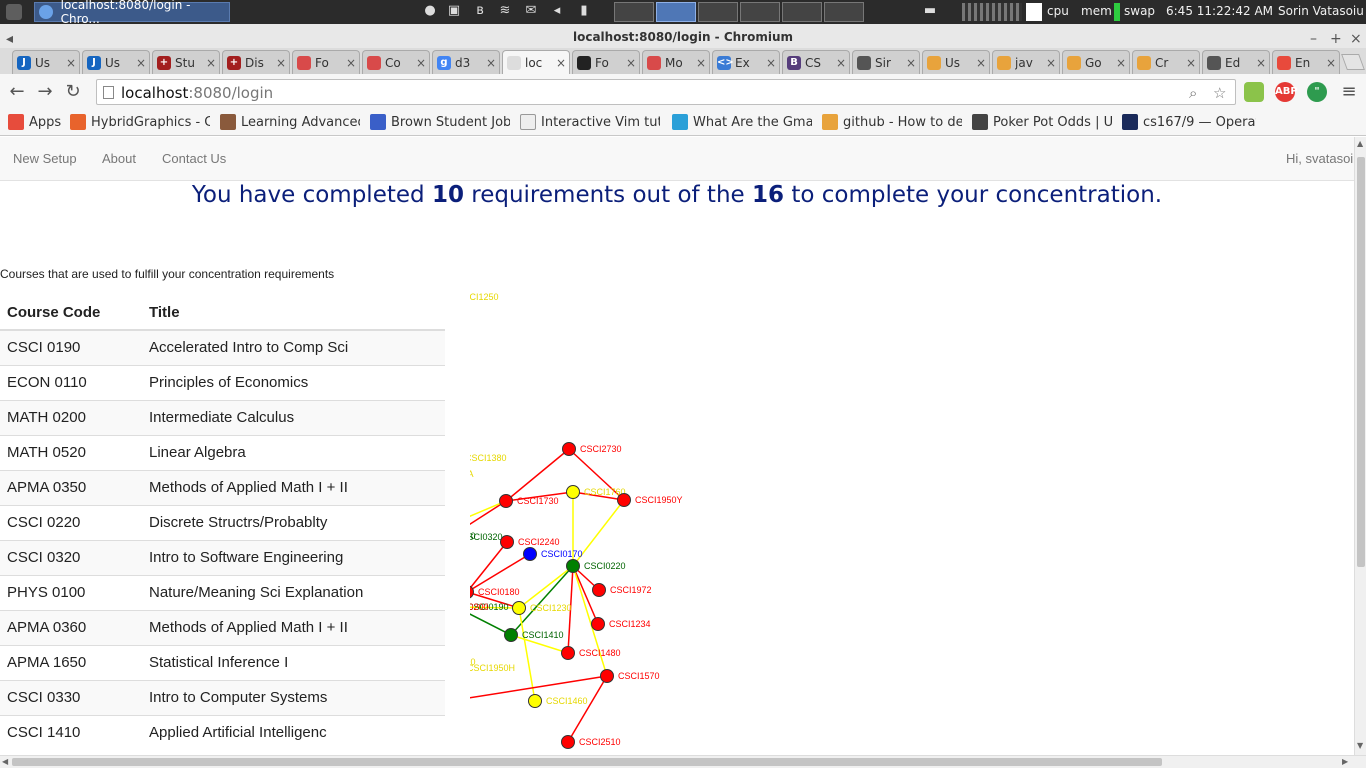 This screenshot has height=768, width=1366. I want to click on graph-node: CSCI1730, so click(529, 501).